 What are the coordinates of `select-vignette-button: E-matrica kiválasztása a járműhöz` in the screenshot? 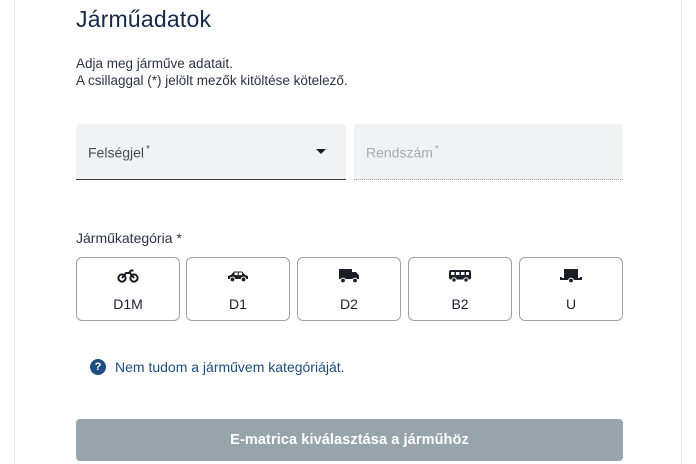 It's located at (349, 440).